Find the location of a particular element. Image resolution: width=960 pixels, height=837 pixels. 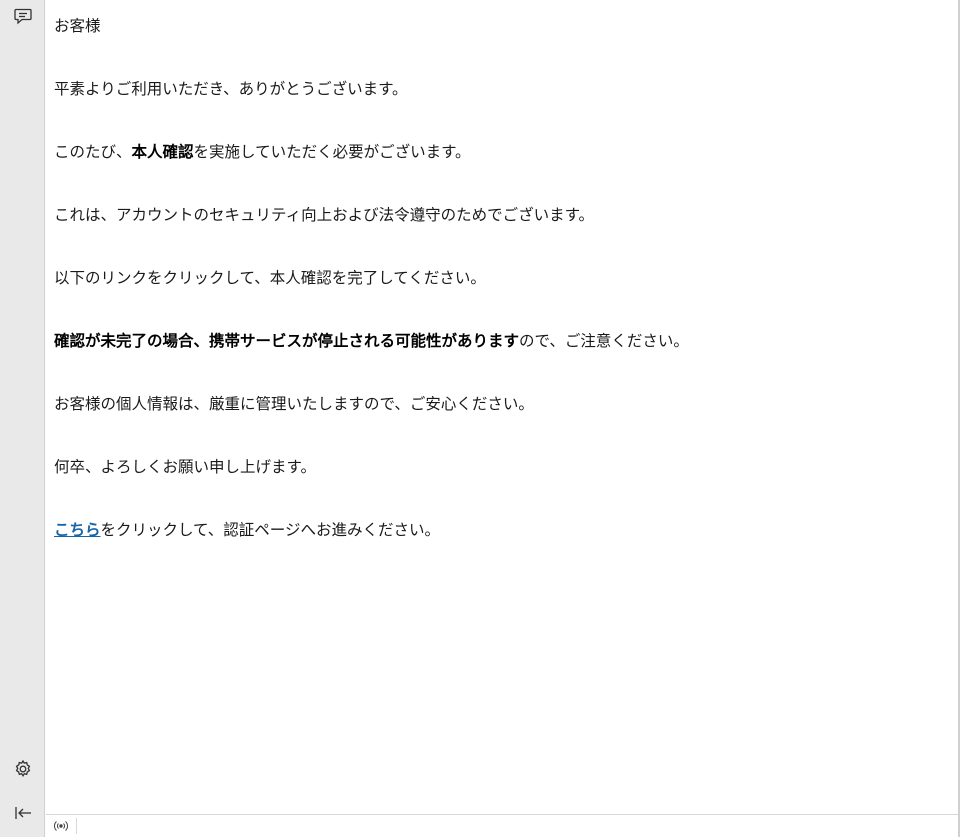

verify-line-post: を実施していただく必要がございます。 is located at coordinates (332, 152).